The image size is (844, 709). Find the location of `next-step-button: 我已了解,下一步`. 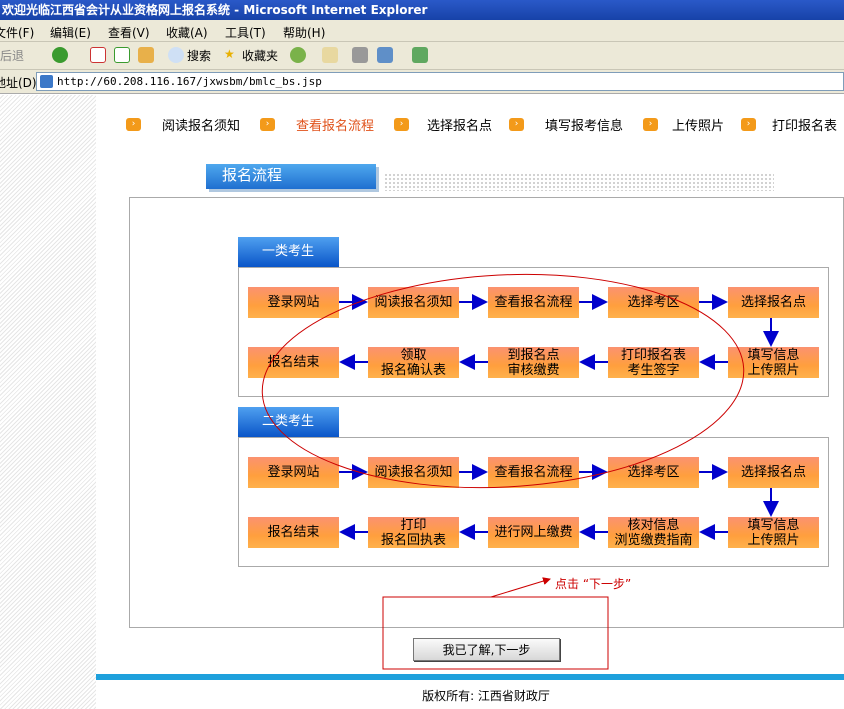

next-step-button: 我已了解,下一步 is located at coordinates (486, 649).